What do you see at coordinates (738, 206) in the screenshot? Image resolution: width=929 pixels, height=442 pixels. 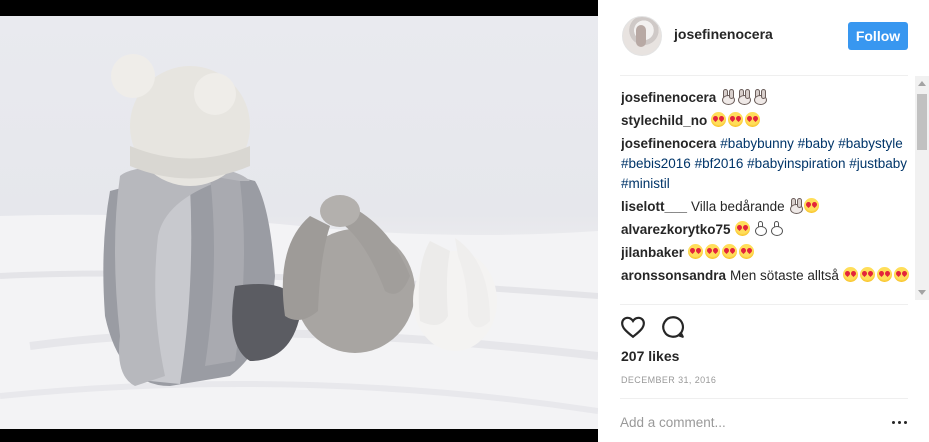 I see `comment-text: Villa bedårande` at bounding box center [738, 206].